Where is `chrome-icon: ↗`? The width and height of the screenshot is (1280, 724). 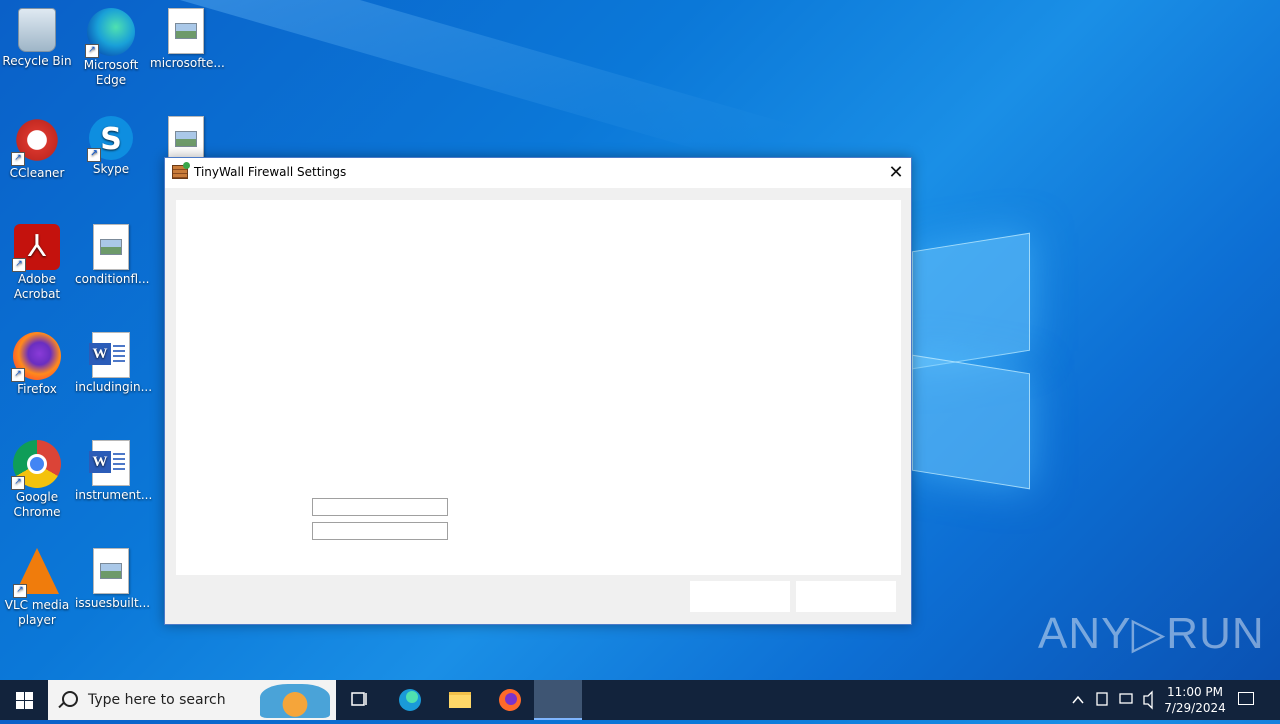 chrome-icon: ↗ is located at coordinates (36, 465).